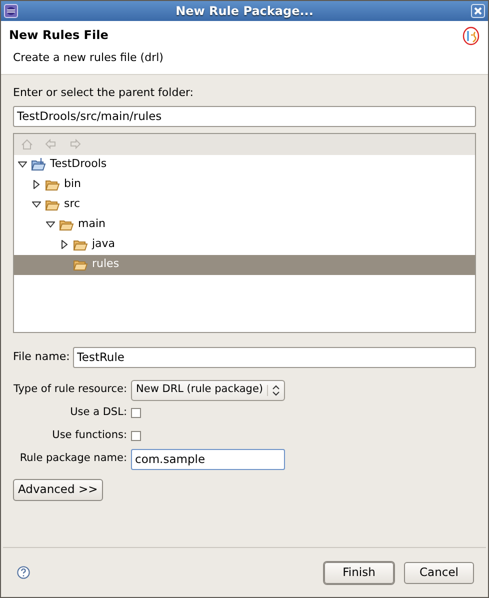  I want to click on folder-label: Enter or select the parent folder:, so click(103, 93).